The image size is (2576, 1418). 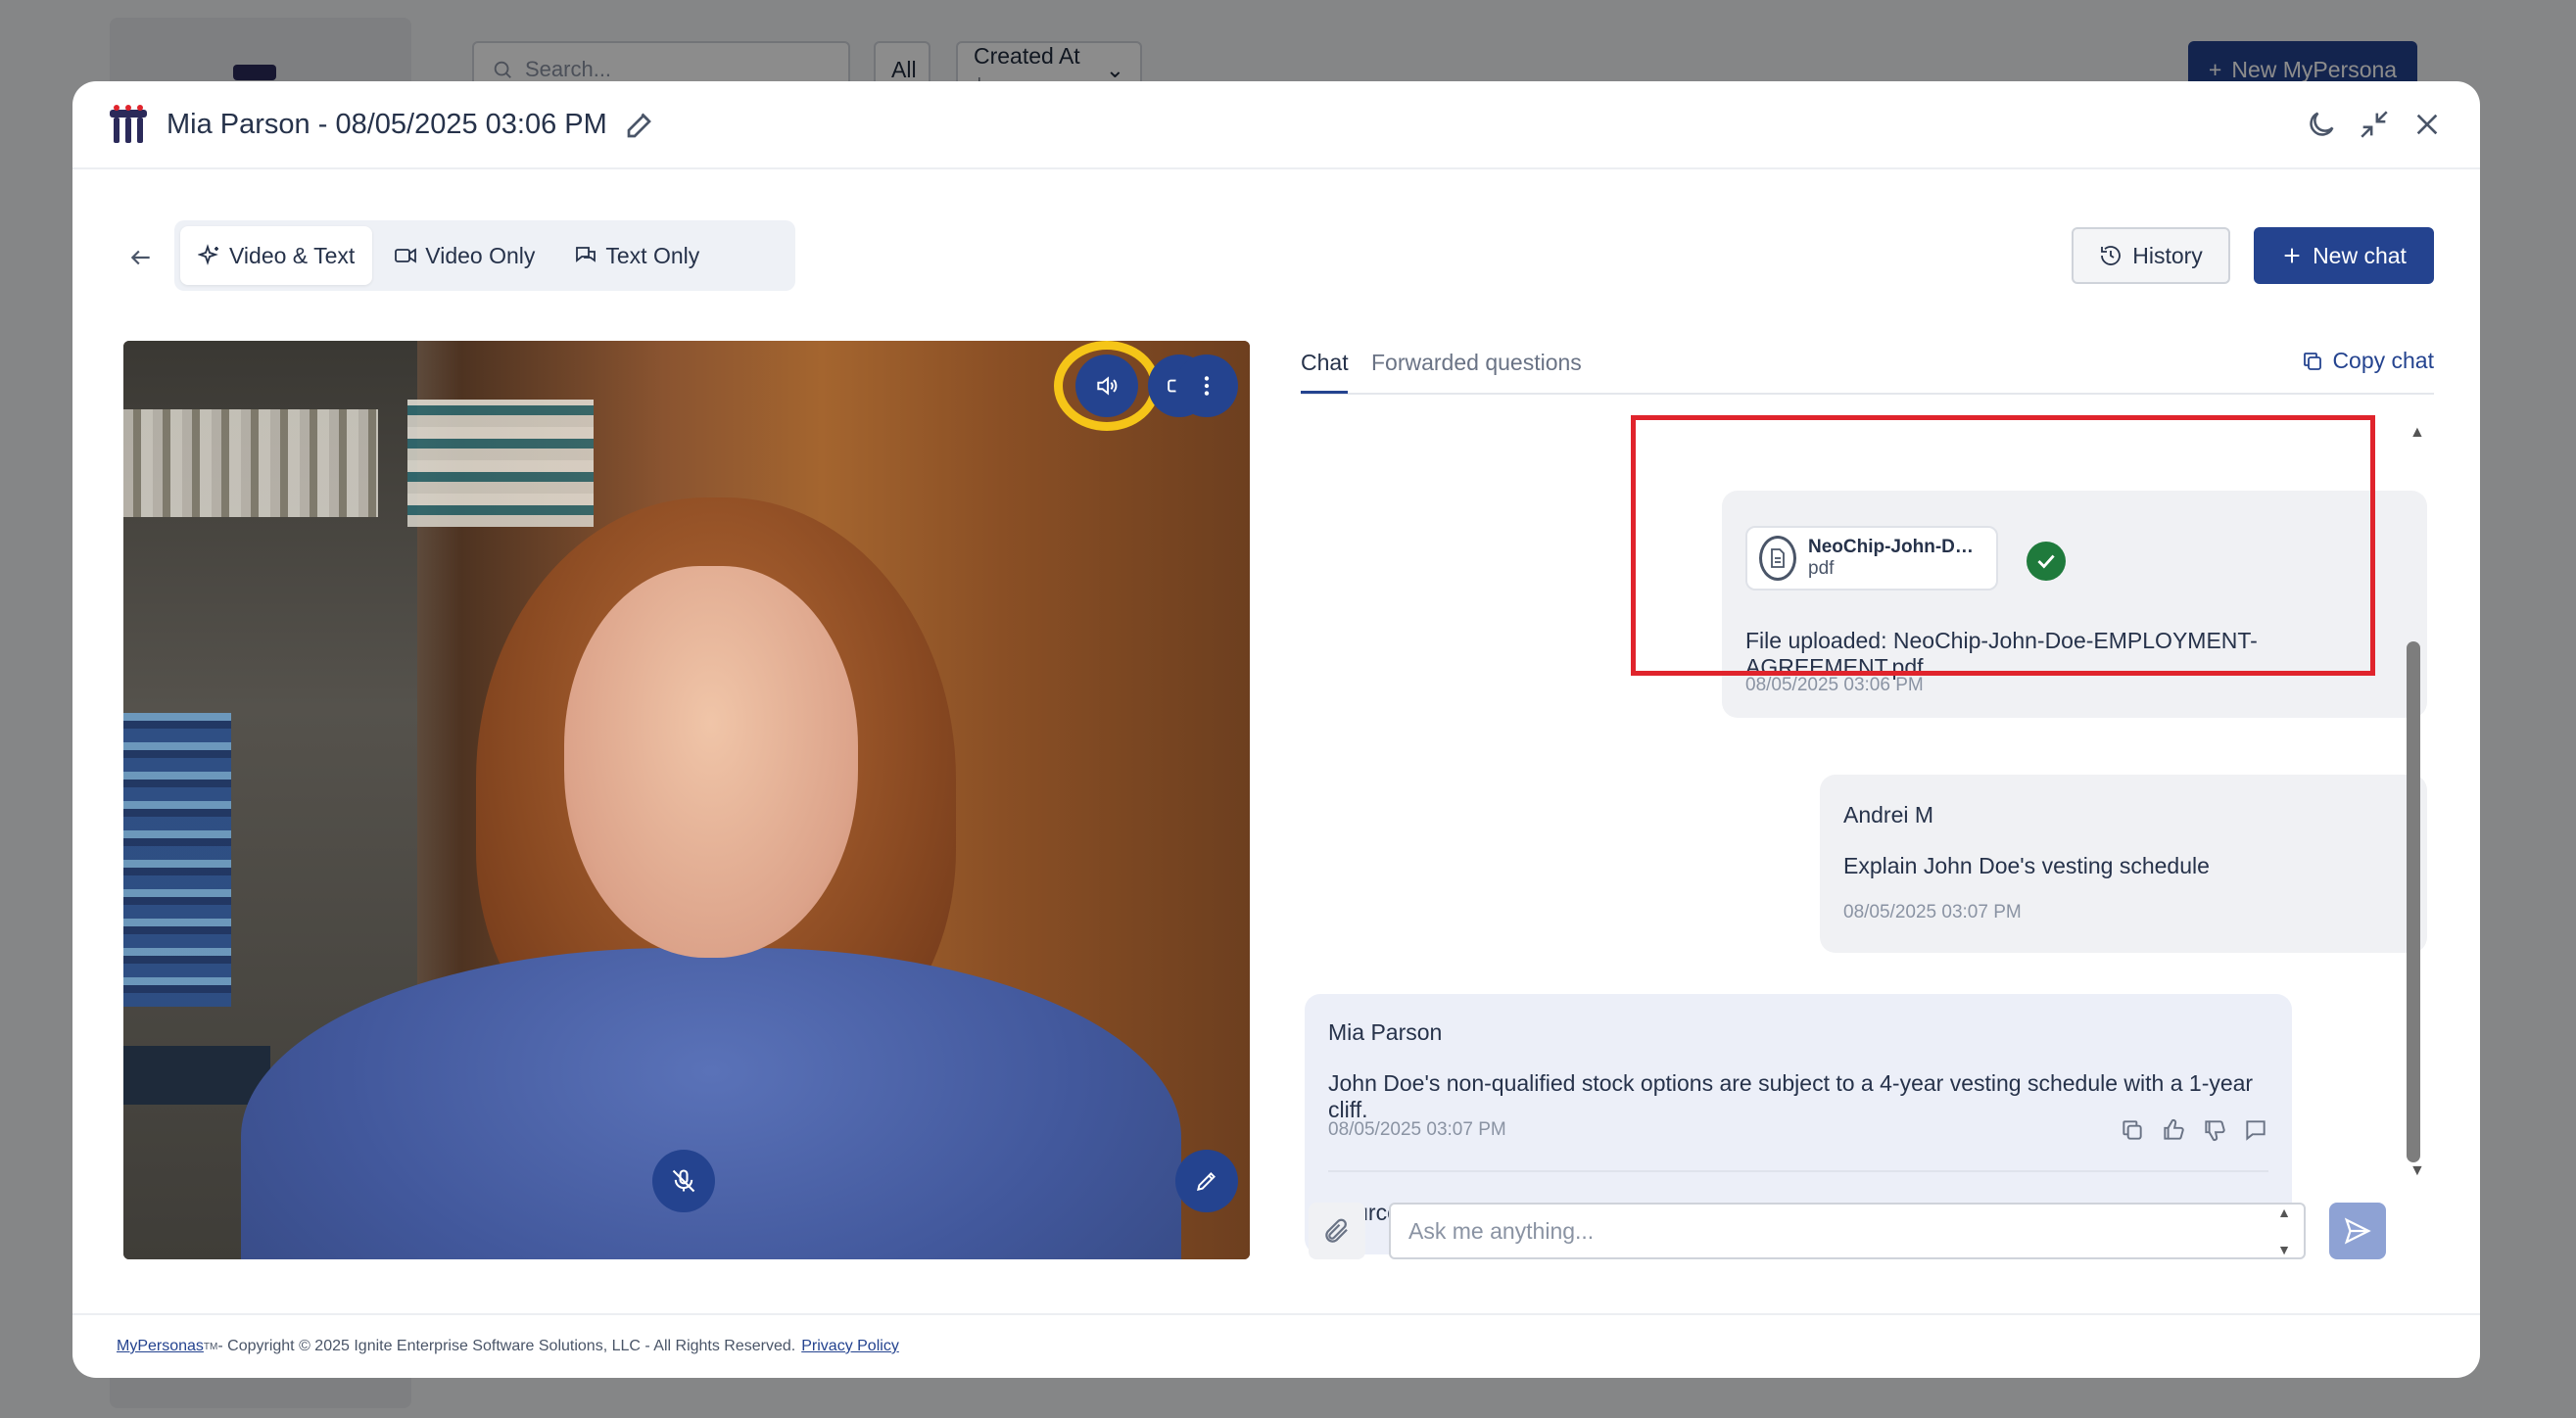 What do you see at coordinates (2360, 255) in the screenshot?
I see `new-chat-label: New chat` at bounding box center [2360, 255].